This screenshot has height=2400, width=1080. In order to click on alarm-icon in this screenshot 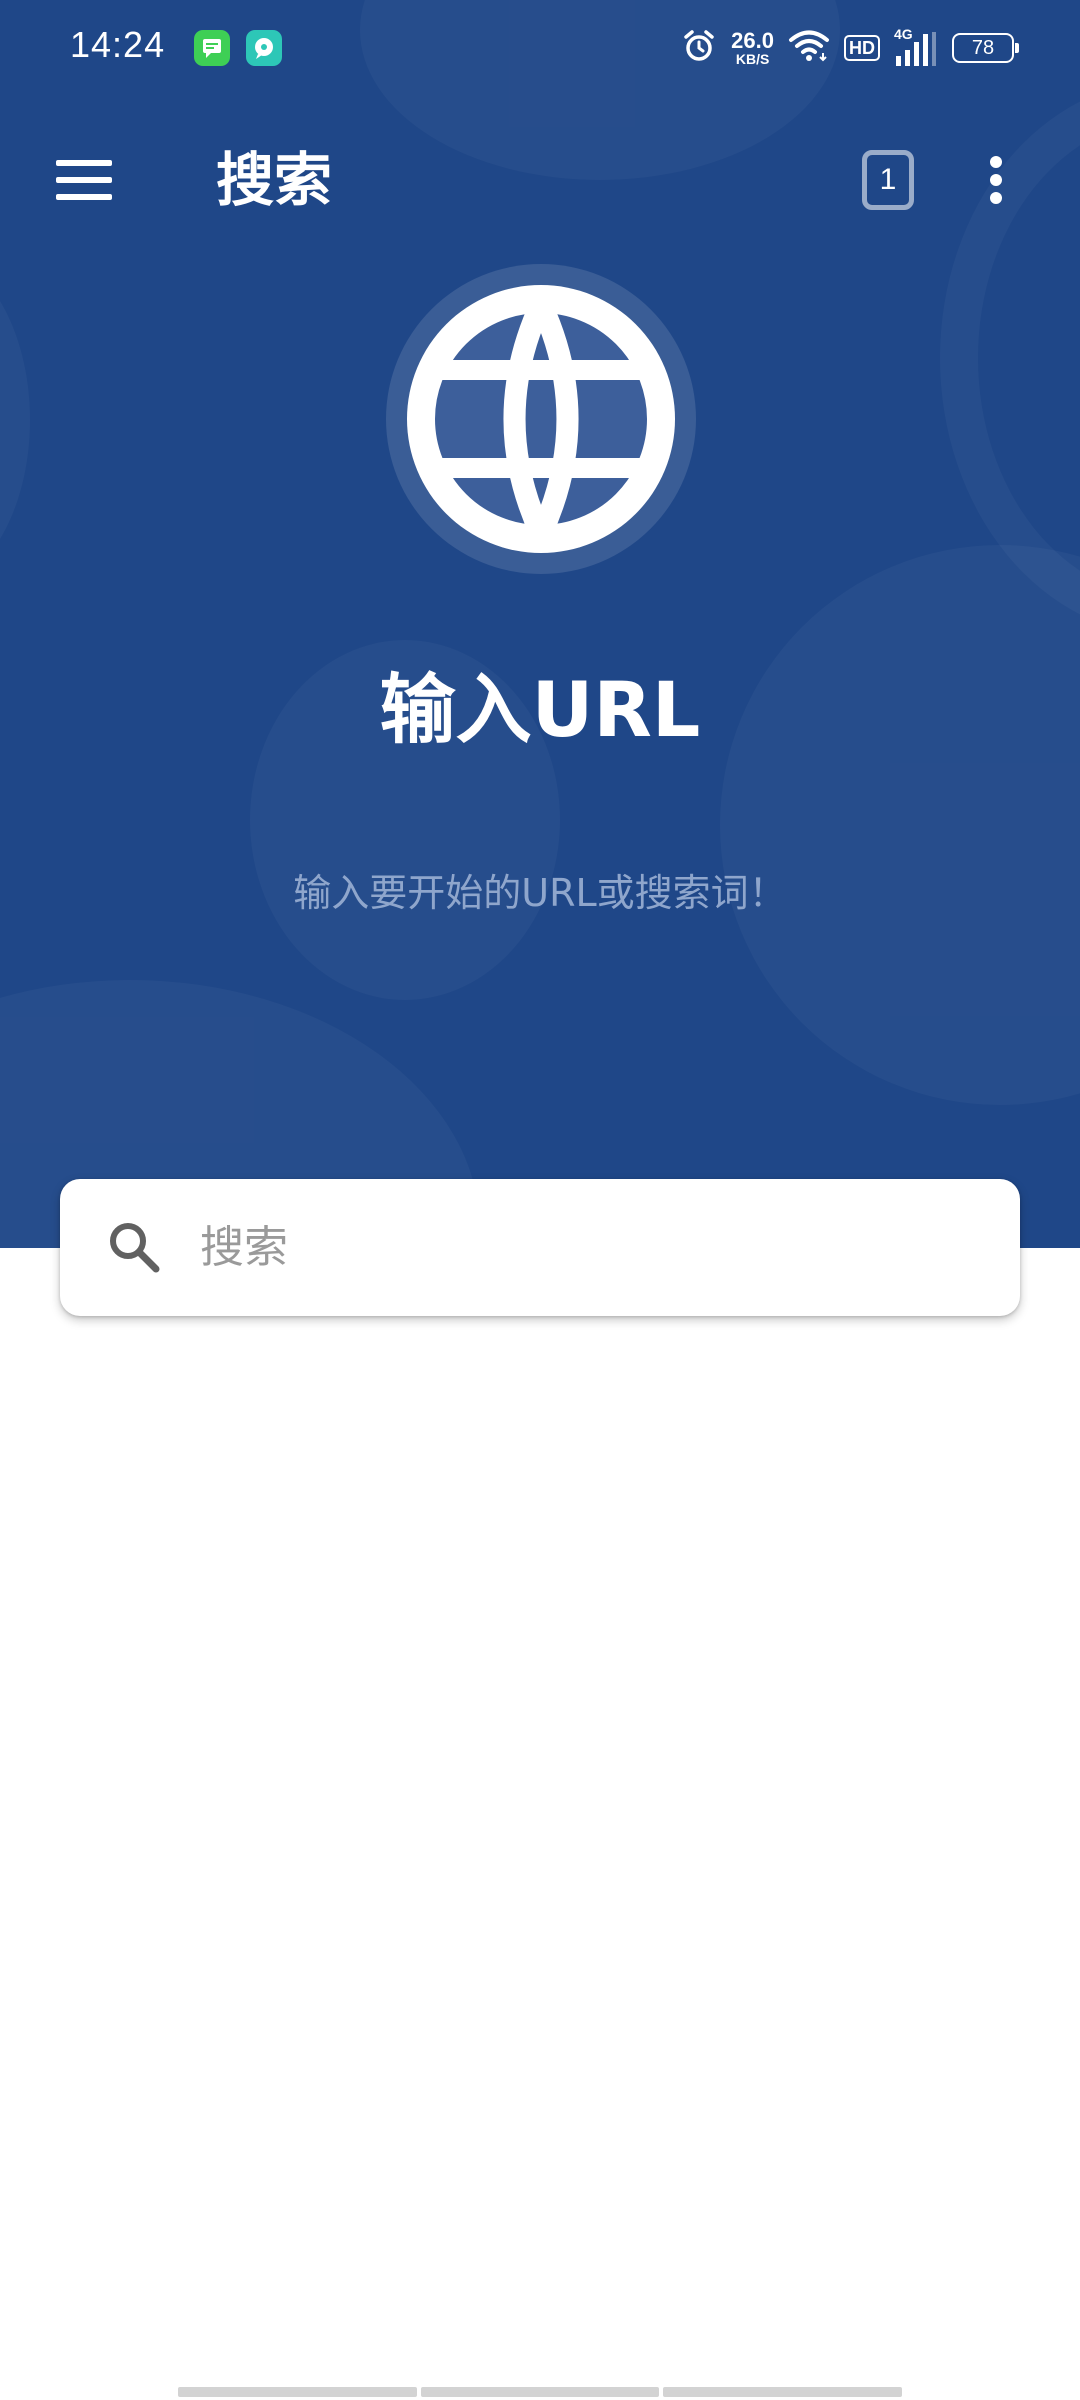, I will do `click(699, 48)`.